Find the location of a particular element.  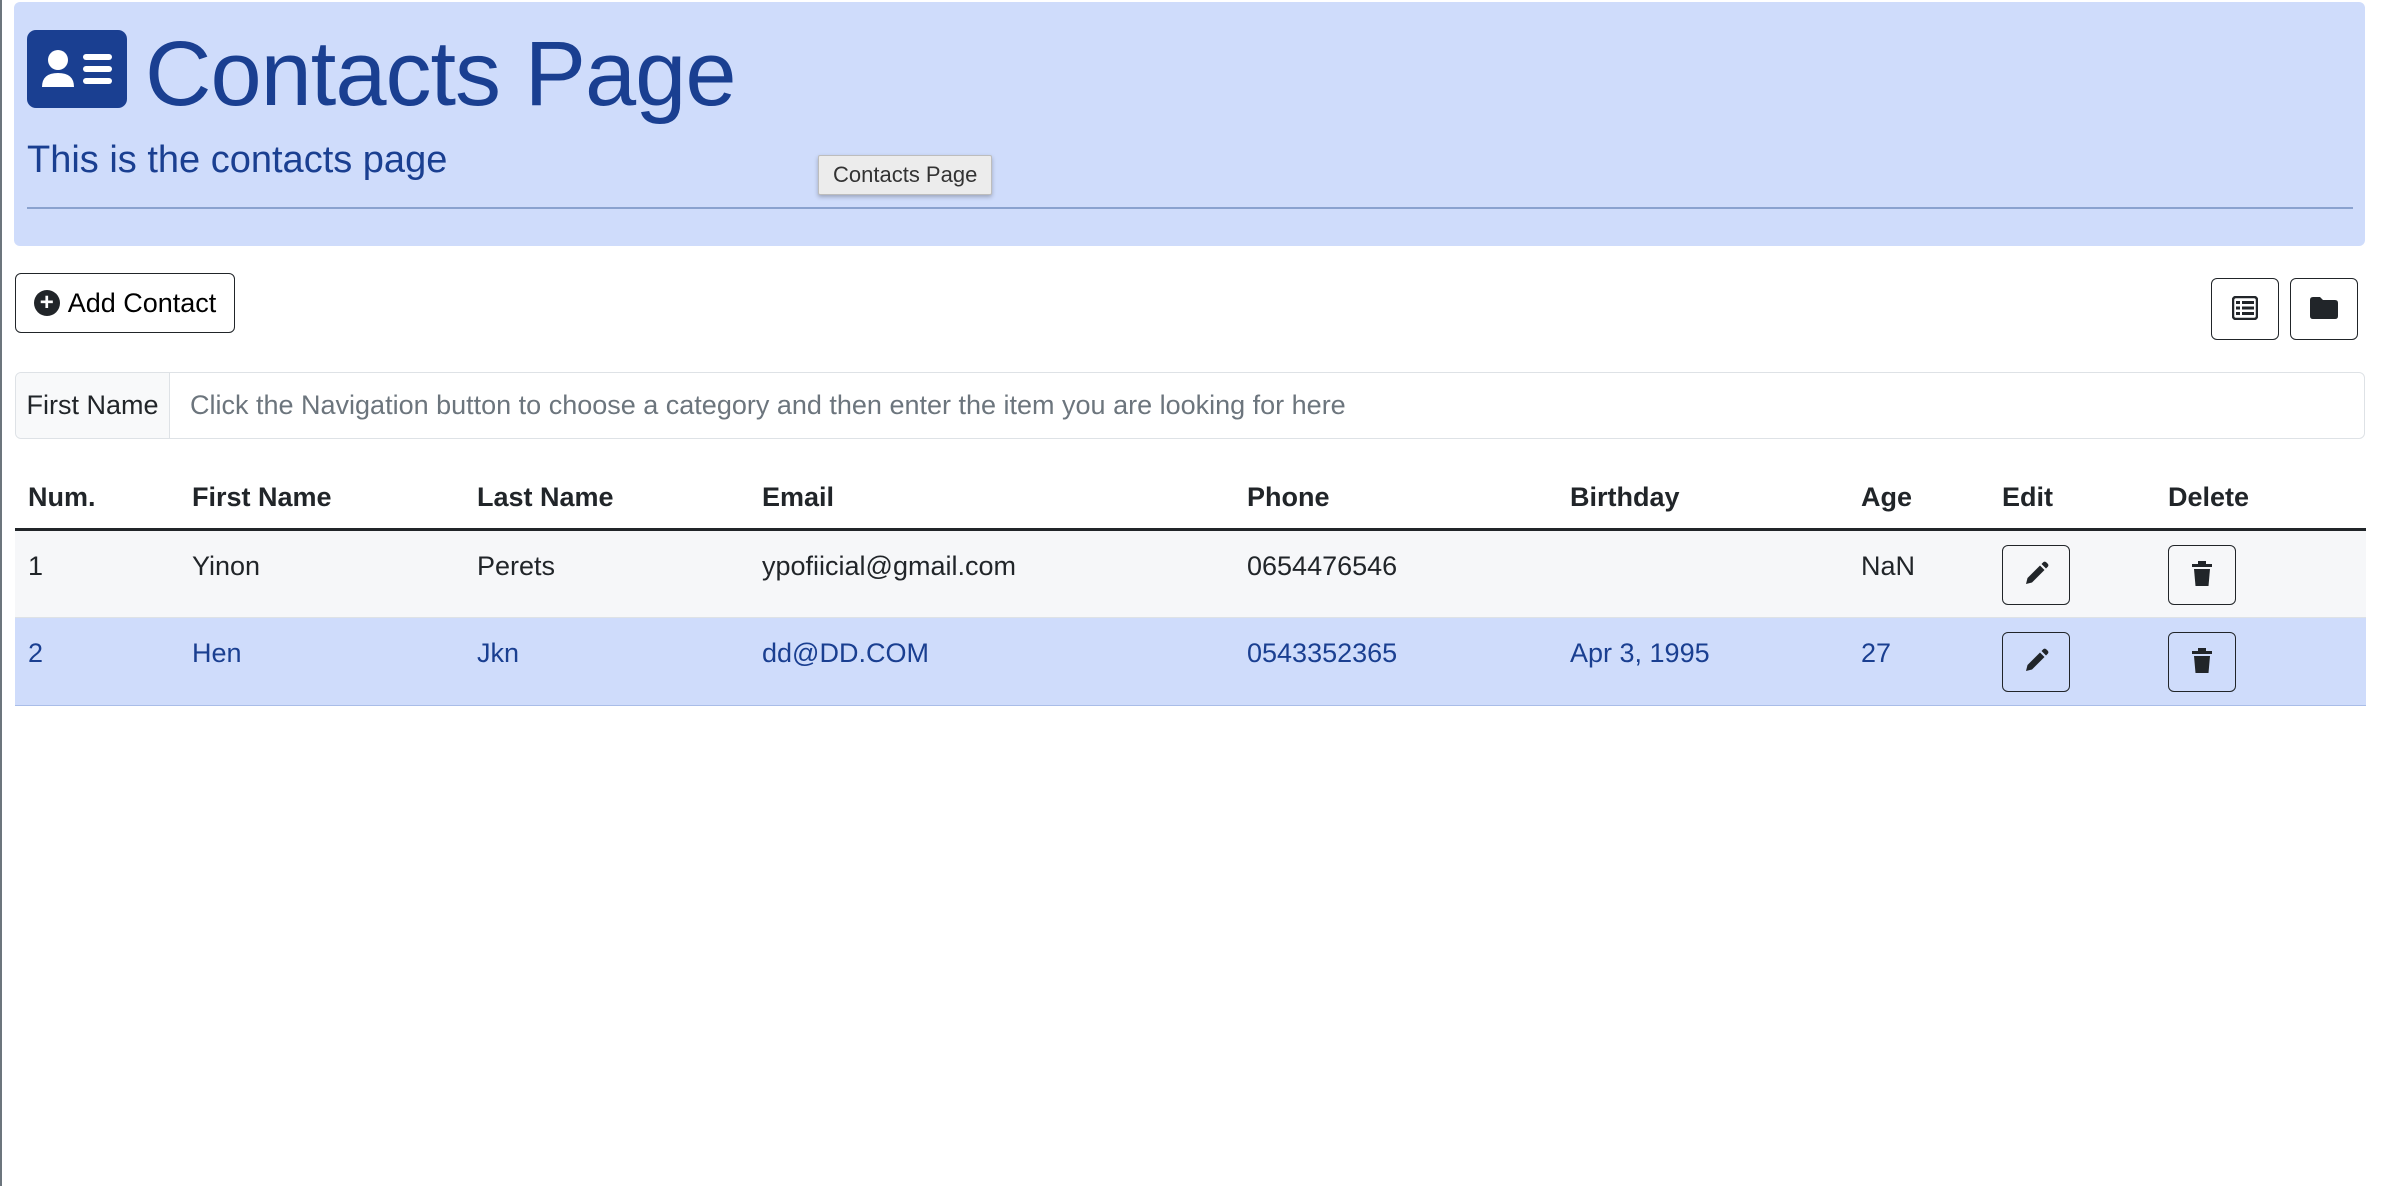

folder-view-button is located at coordinates (2324, 309).